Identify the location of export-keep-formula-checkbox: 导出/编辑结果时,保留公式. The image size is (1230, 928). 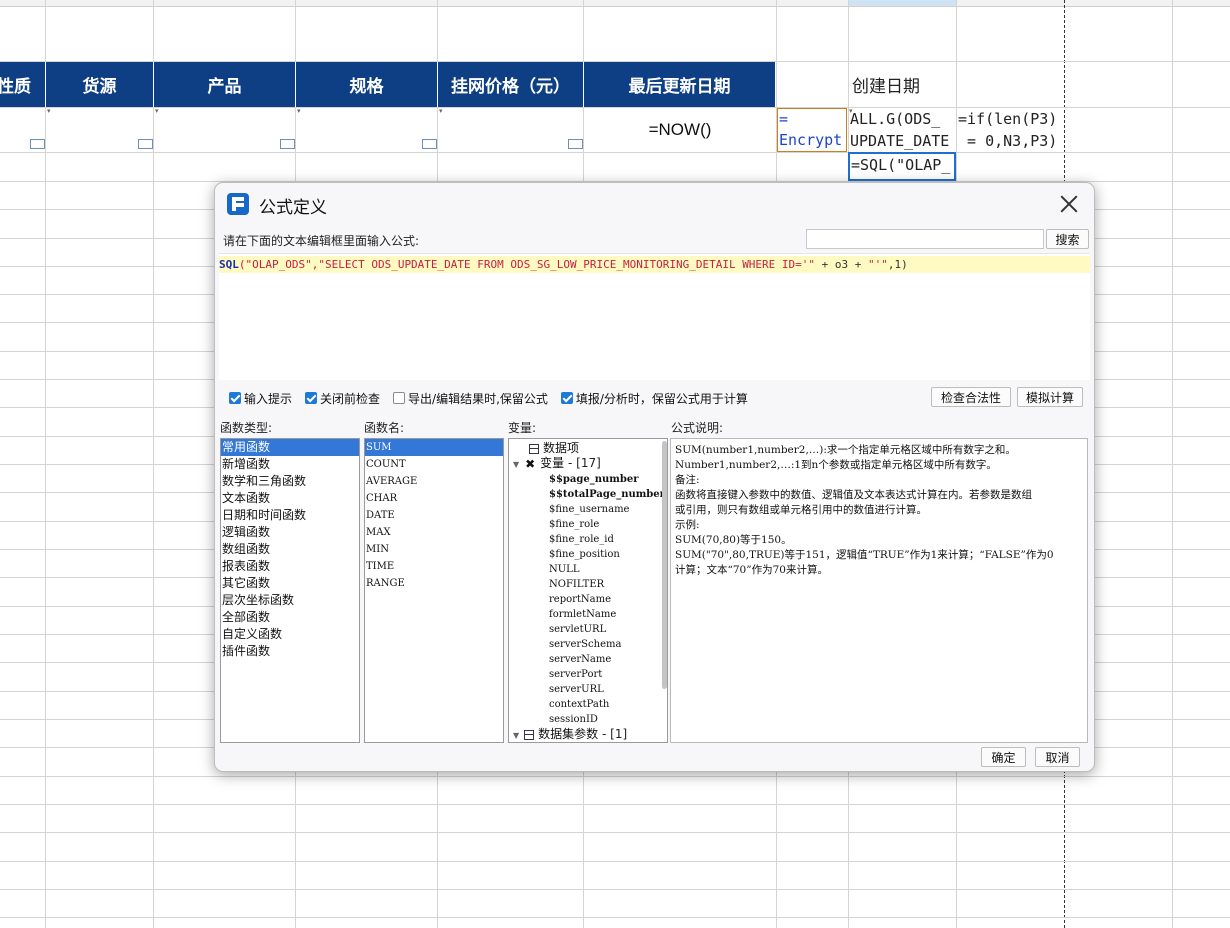
(470, 398).